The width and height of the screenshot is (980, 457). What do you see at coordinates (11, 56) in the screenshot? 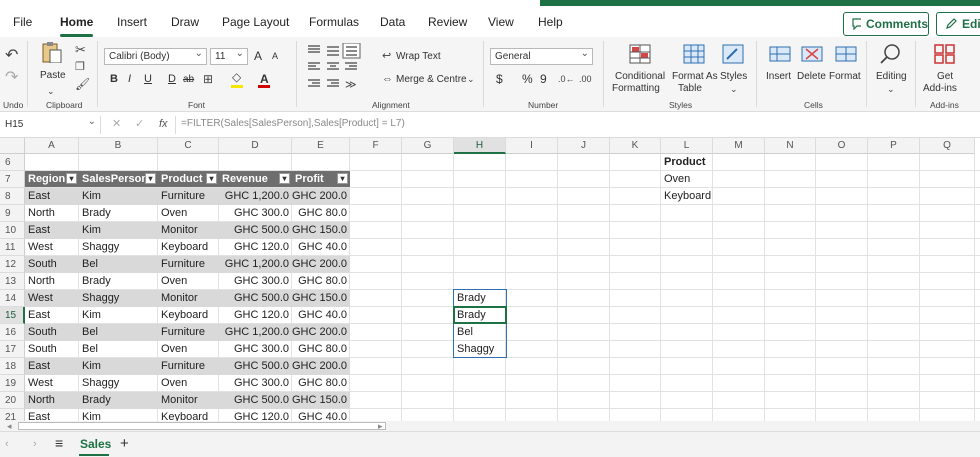
I see `undo-icon: ↶` at bounding box center [11, 56].